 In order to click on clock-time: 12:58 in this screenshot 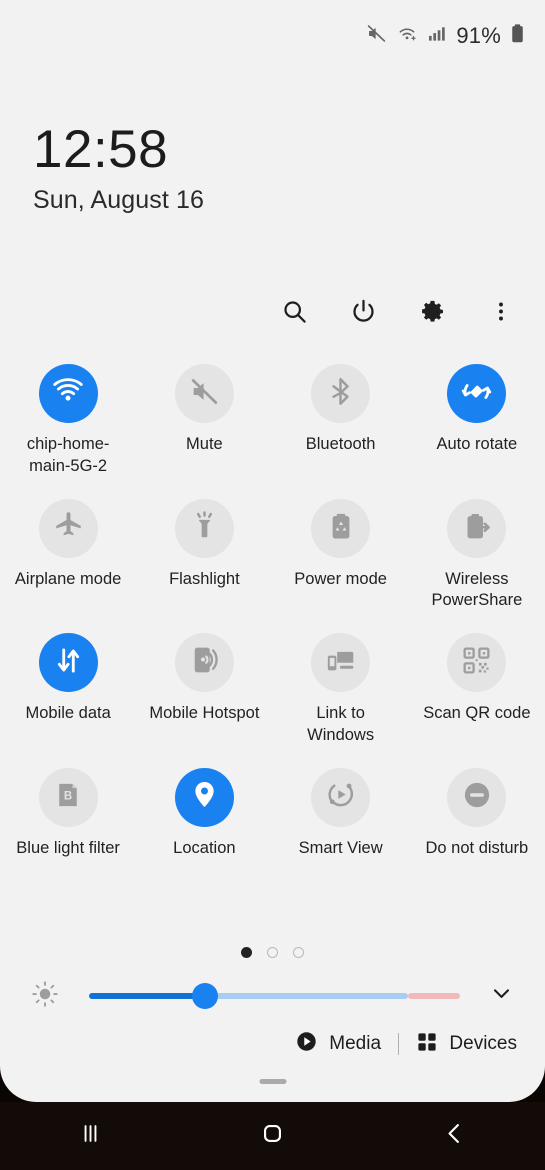, I will do `click(101, 149)`.